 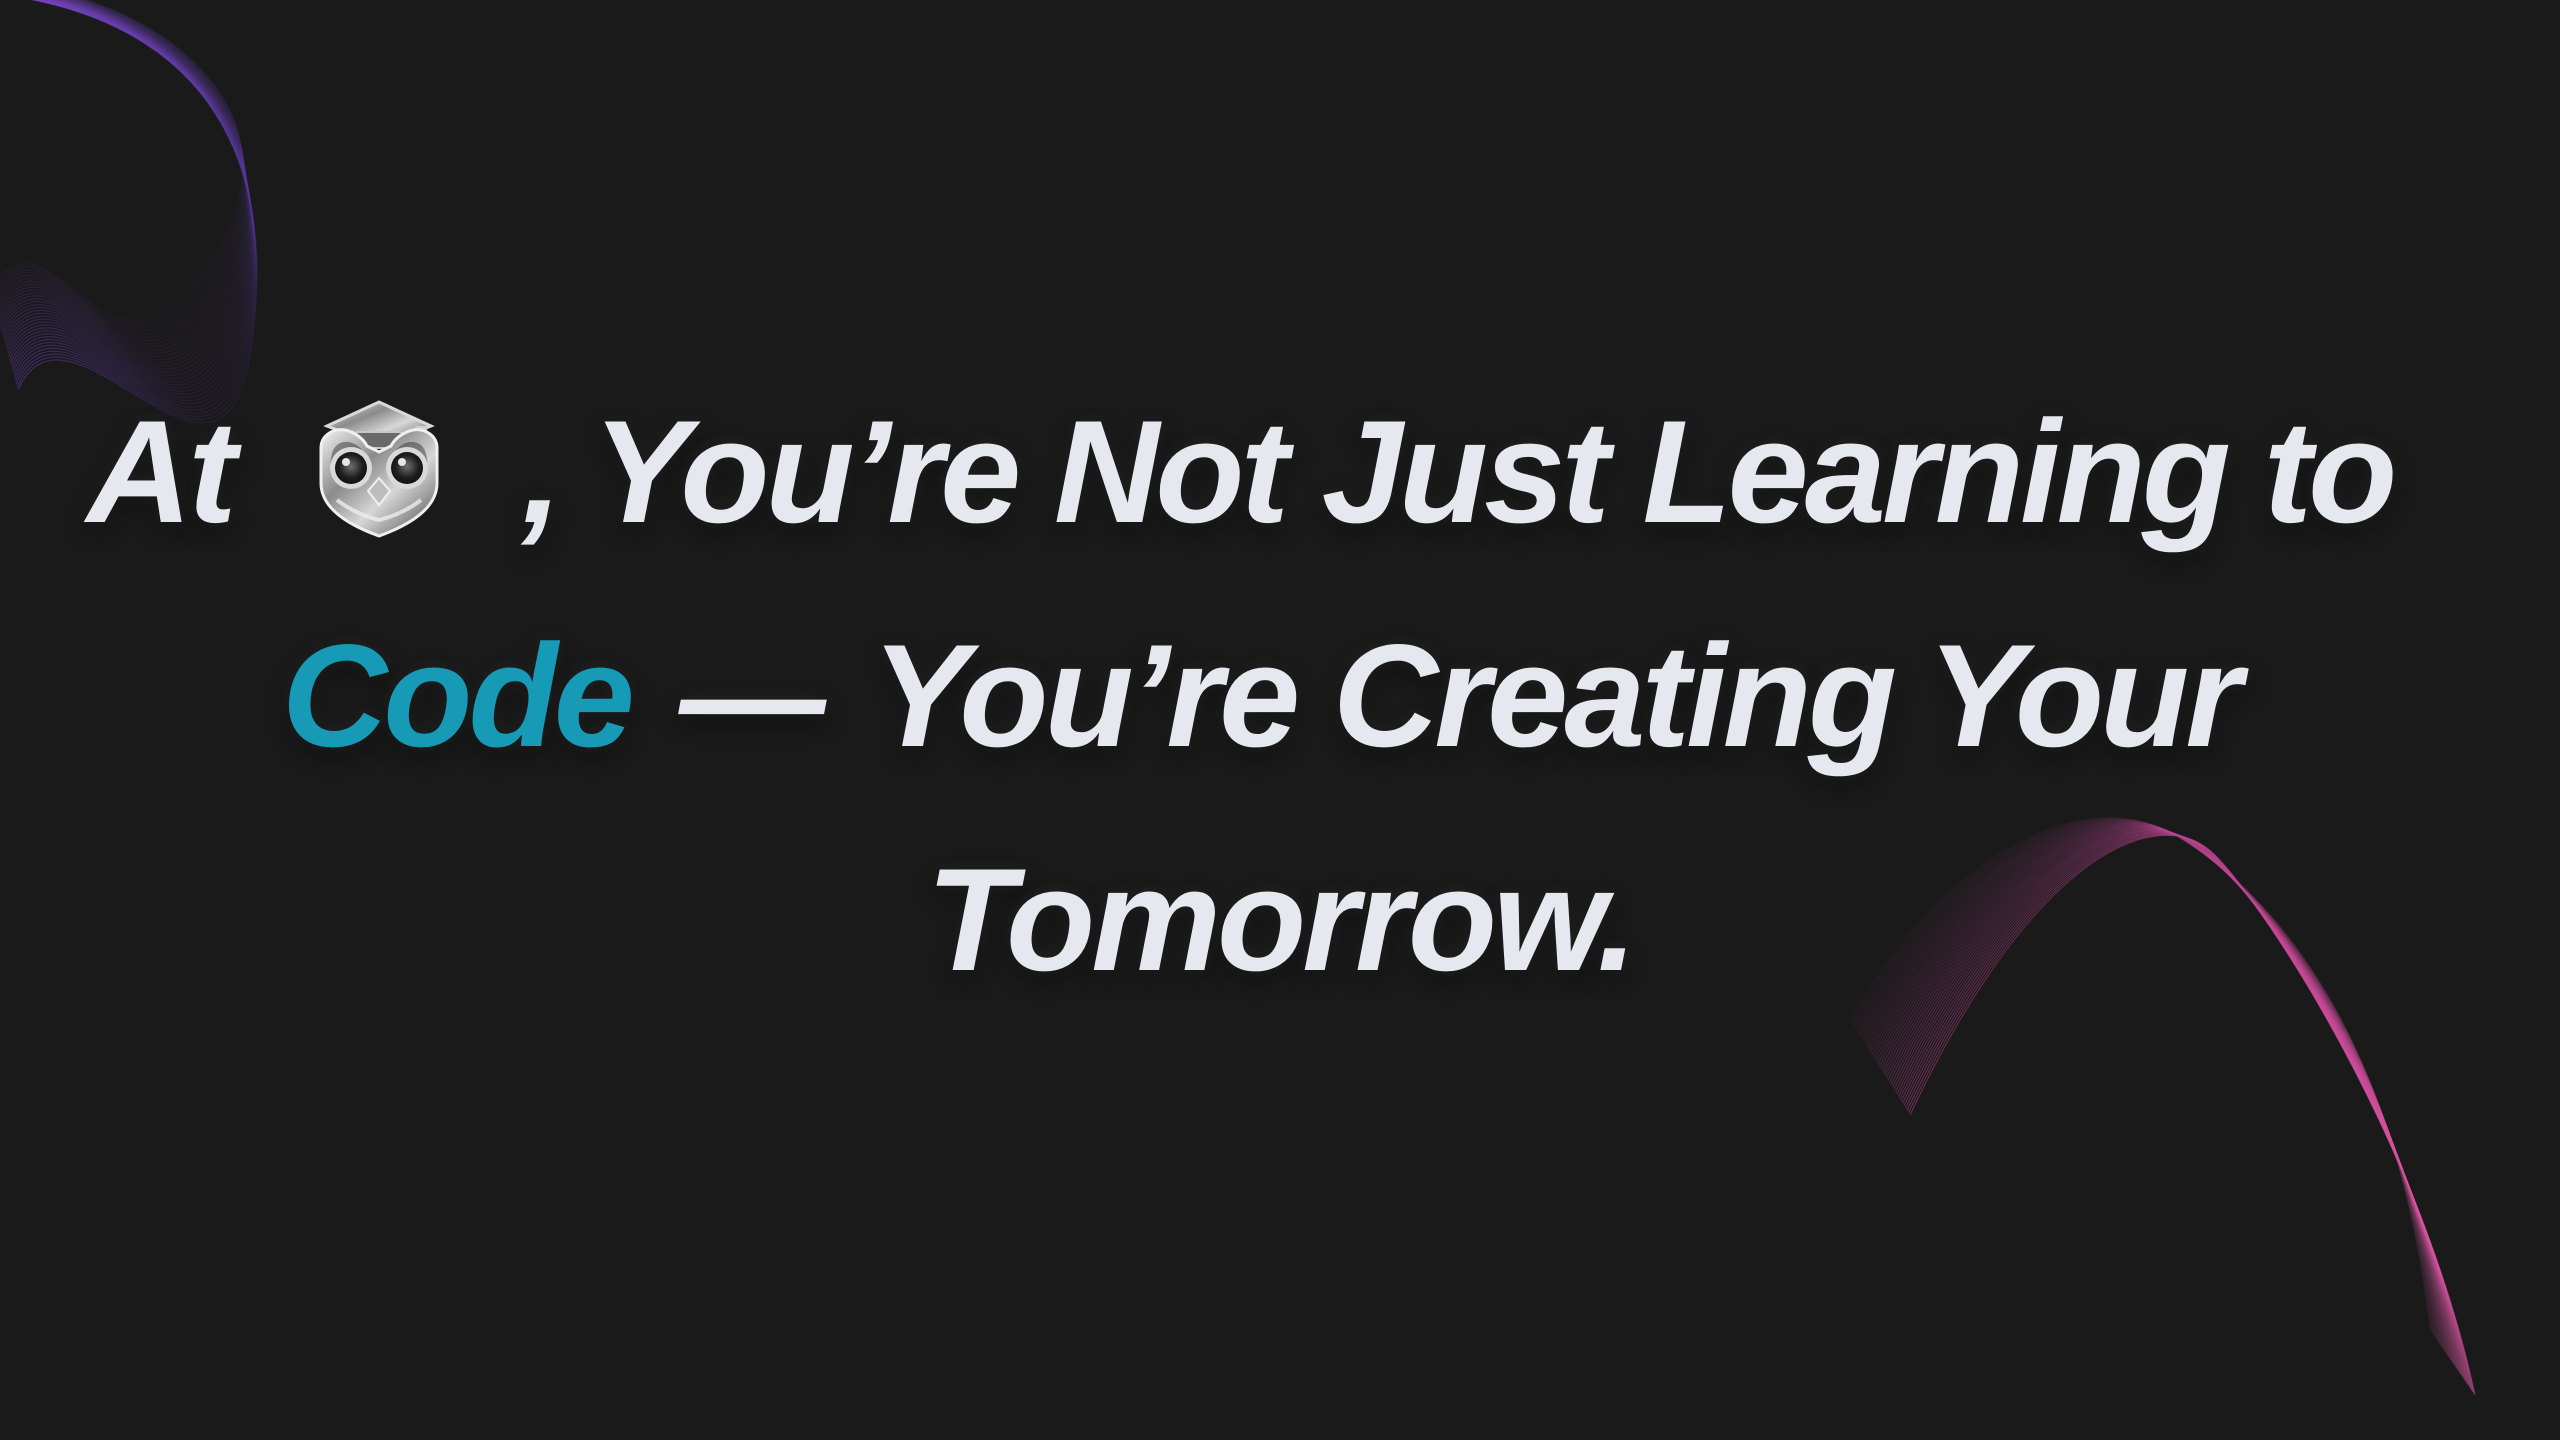 What do you see at coordinates (379, 467) in the screenshot?
I see `owl-graduation-icon` at bounding box center [379, 467].